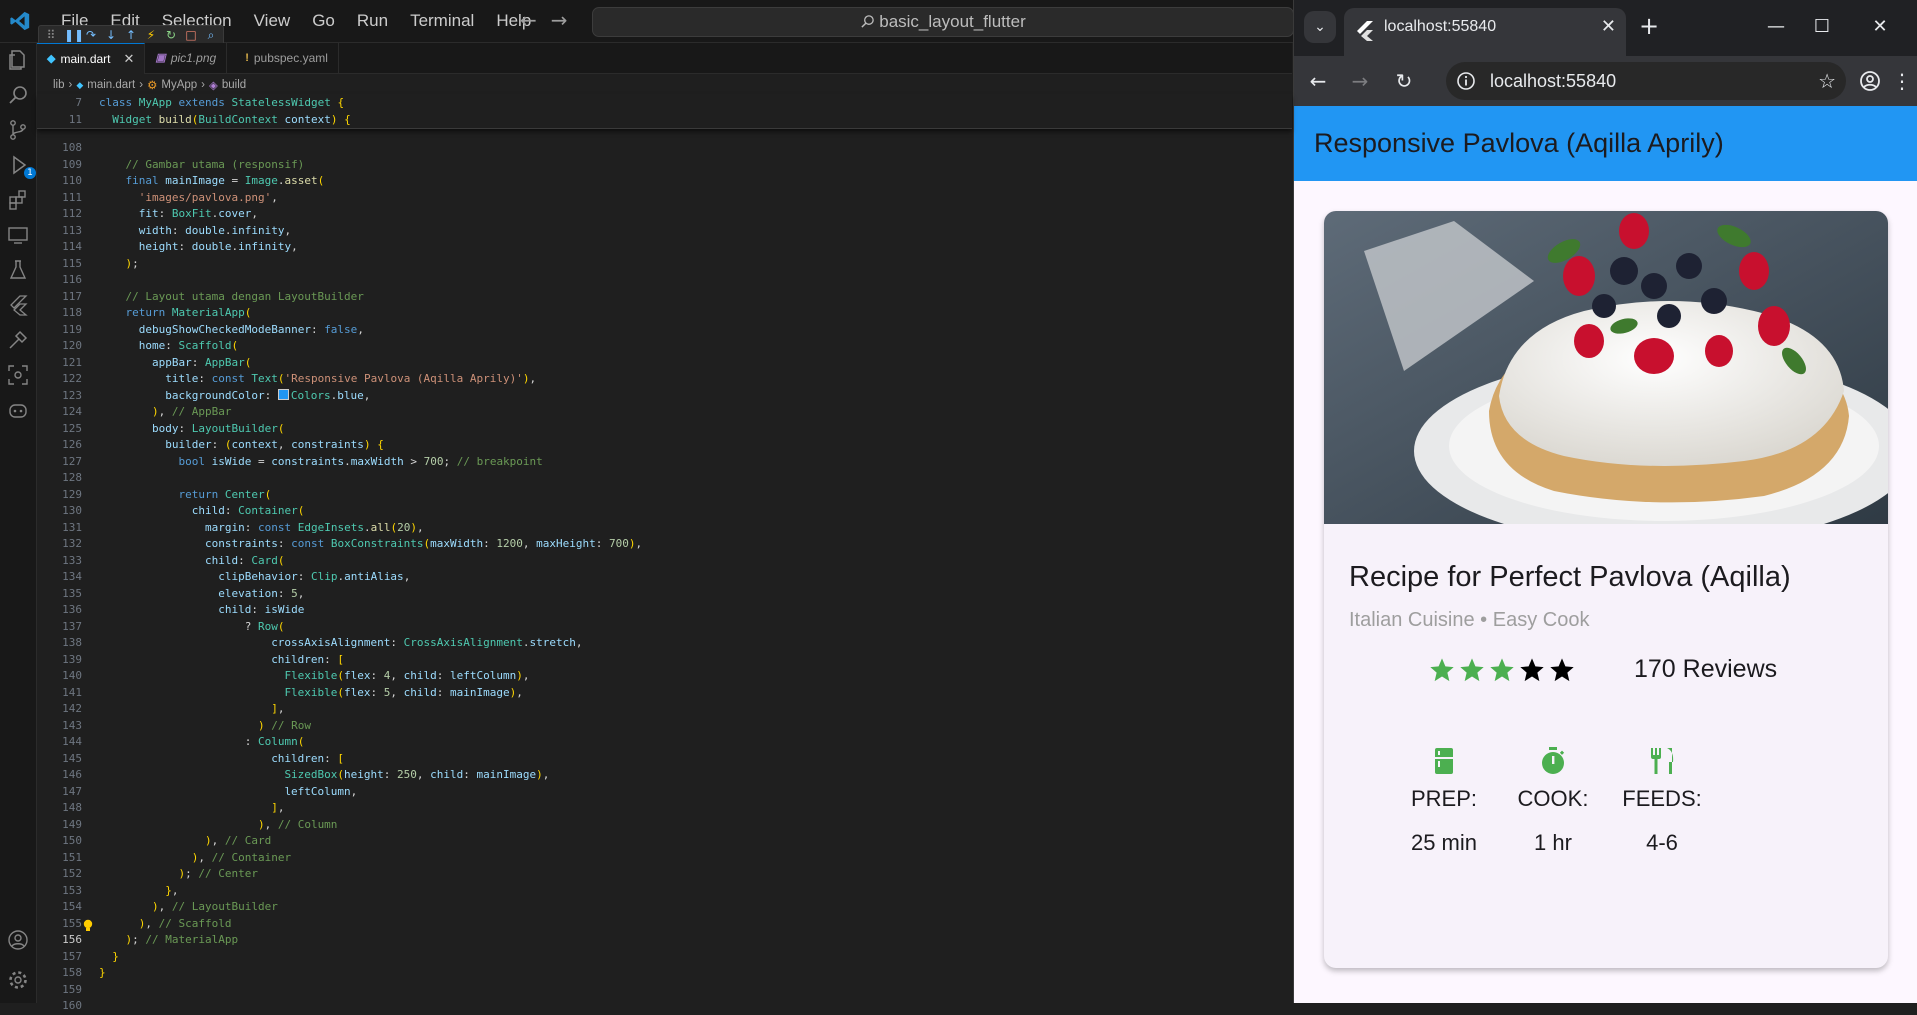 This screenshot has height=1015, width=1917. What do you see at coordinates (664, 874) in the screenshot?
I see `code-line: 152 ); // Center` at bounding box center [664, 874].